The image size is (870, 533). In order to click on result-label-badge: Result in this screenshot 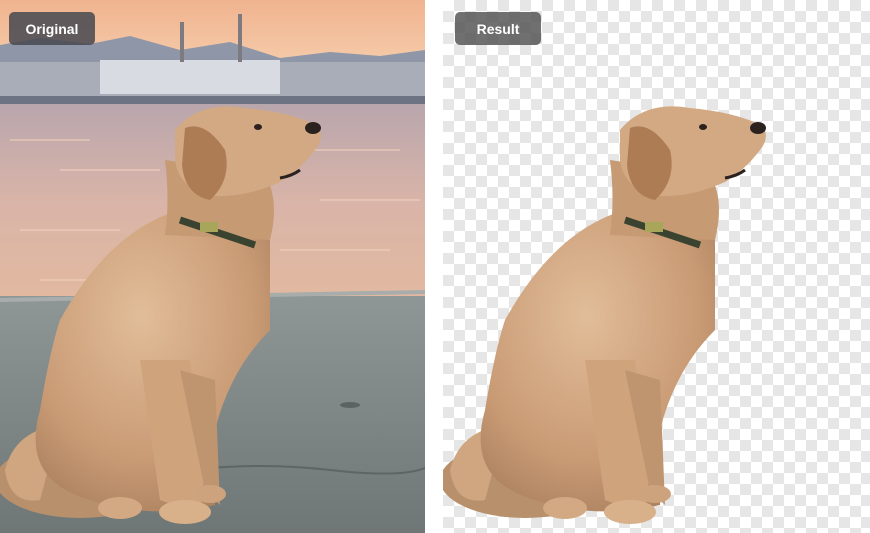, I will do `click(498, 28)`.